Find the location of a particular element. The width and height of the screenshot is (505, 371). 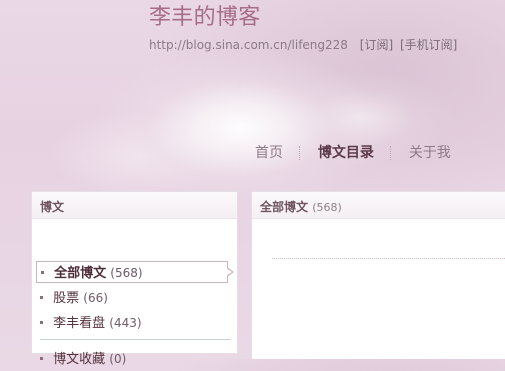

category-stocks: 股票 (66) is located at coordinates (74, 298).